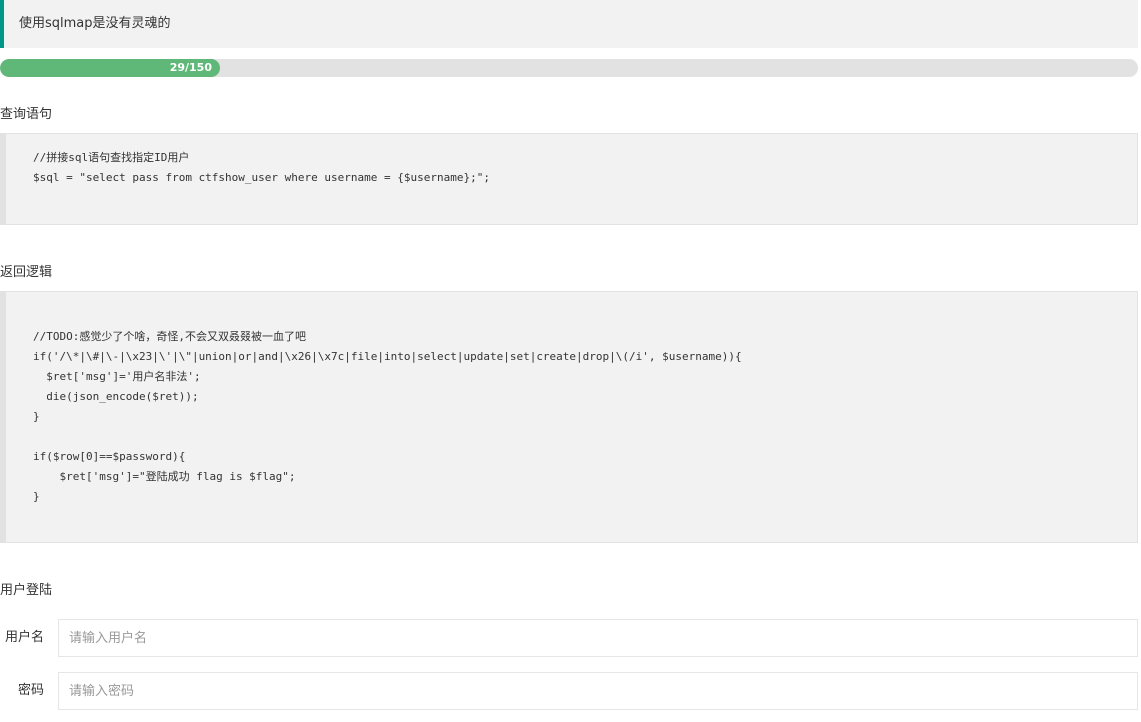 The image size is (1141, 722). I want to click on notice-quote: 使用sqlmap是没有灵魂的, so click(569, 24).